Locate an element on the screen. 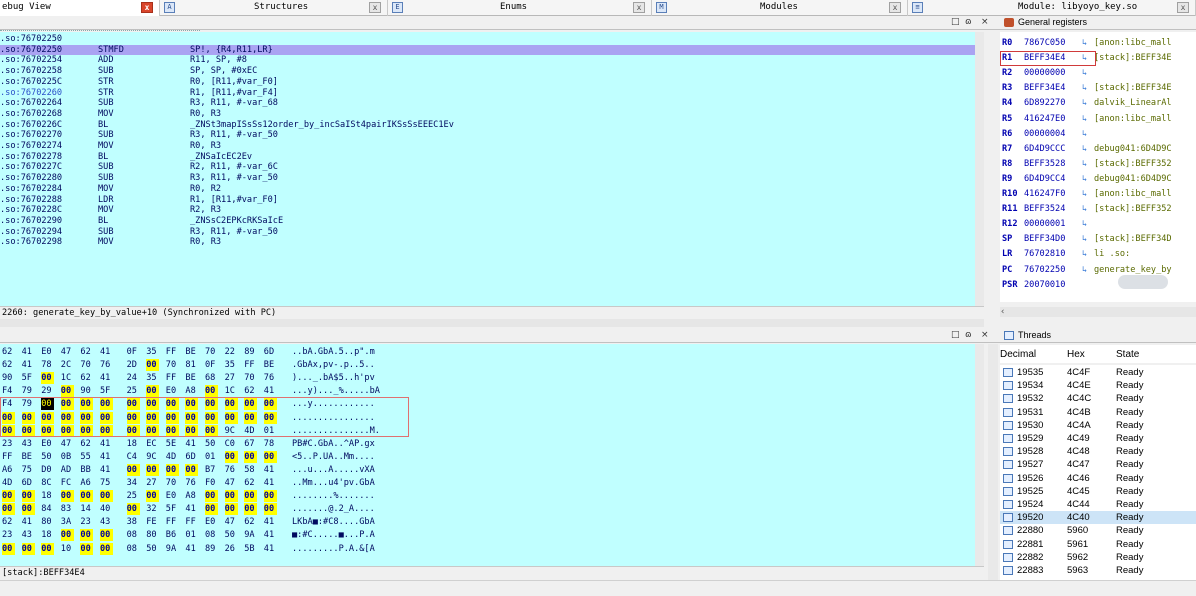 The image size is (1196, 596). disasm-row: .so:76702294 SUB R3, R11, #-var_50 is located at coordinates (492, 232).